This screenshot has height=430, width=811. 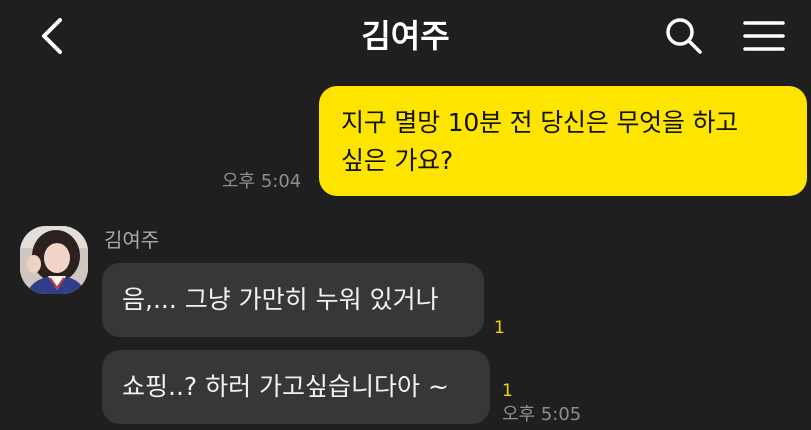 What do you see at coordinates (397, 160) in the screenshot?
I see `outgoing-message-line: 싶은 가요?` at bounding box center [397, 160].